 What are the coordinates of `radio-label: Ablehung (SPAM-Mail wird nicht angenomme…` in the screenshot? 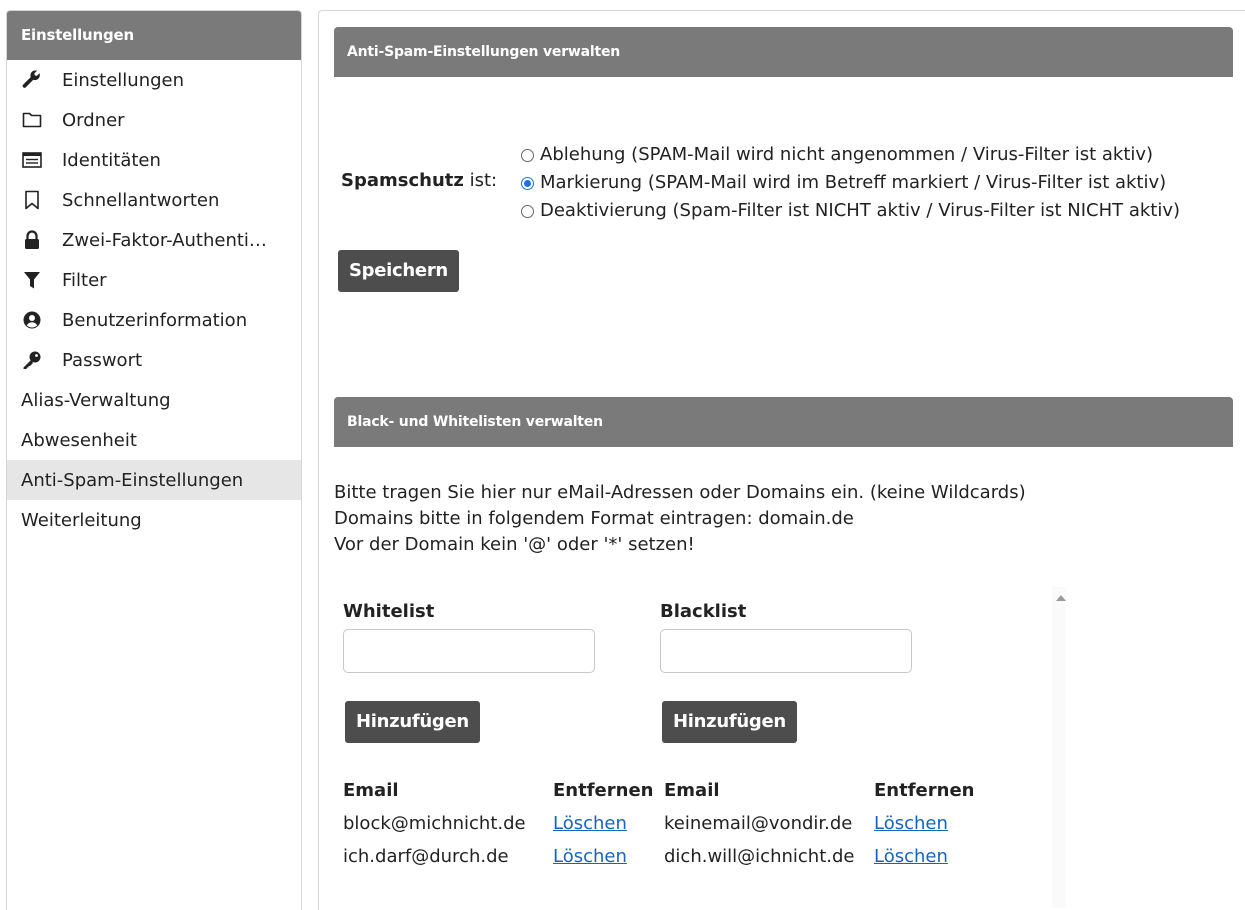 It's located at (847, 154).